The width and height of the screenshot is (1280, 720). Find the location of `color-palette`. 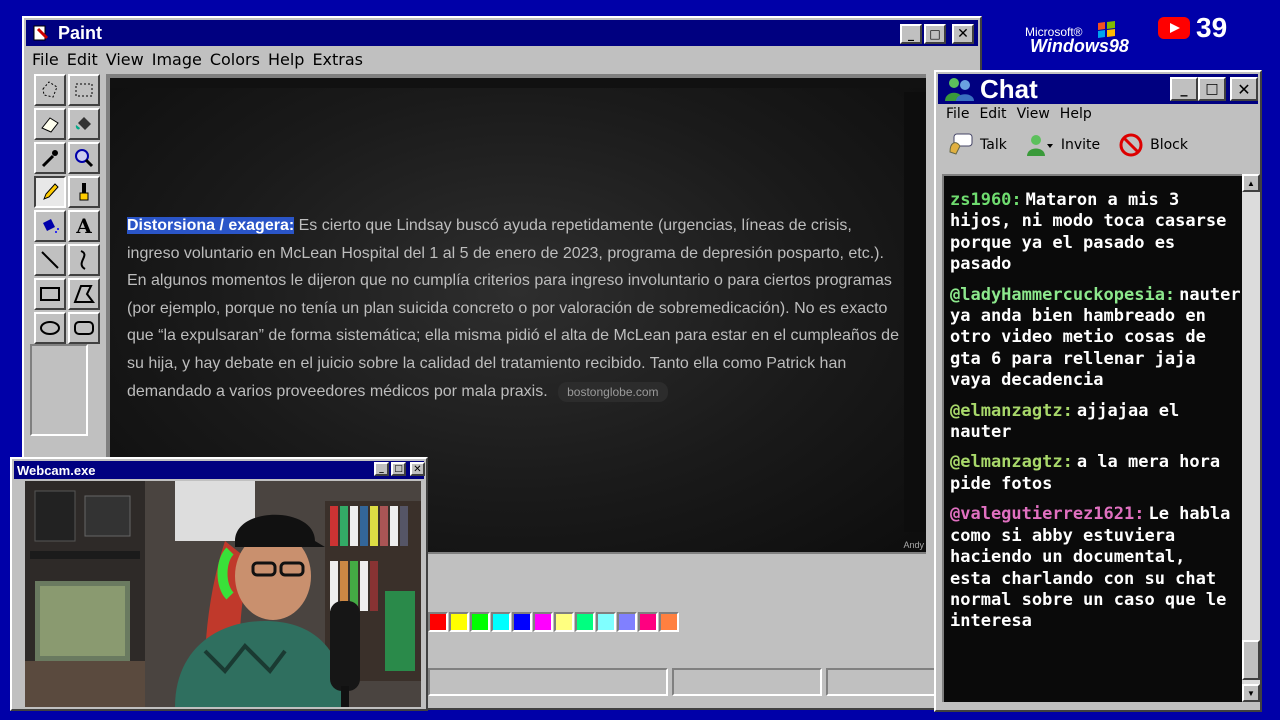

color-palette is located at coordinates (554, 622).